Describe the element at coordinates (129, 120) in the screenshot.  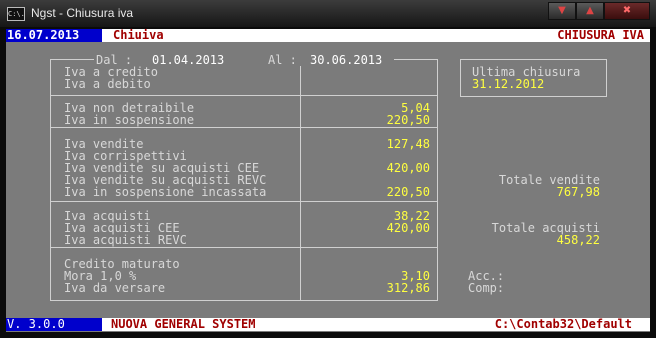
I see `iva-sospensione-label: Iva in sospensione` at that location.